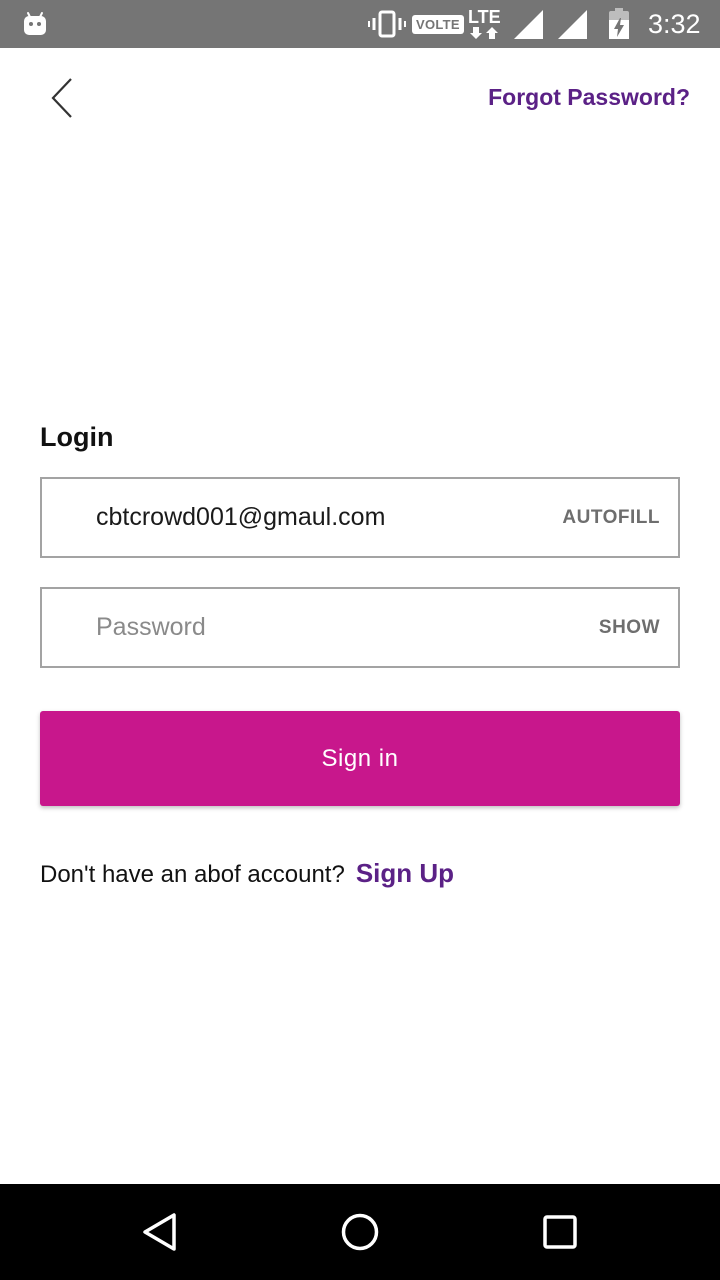 The width and height of the screenshot is (720, 1280). I want to click on nav-back-icon, so click(159, 1232).